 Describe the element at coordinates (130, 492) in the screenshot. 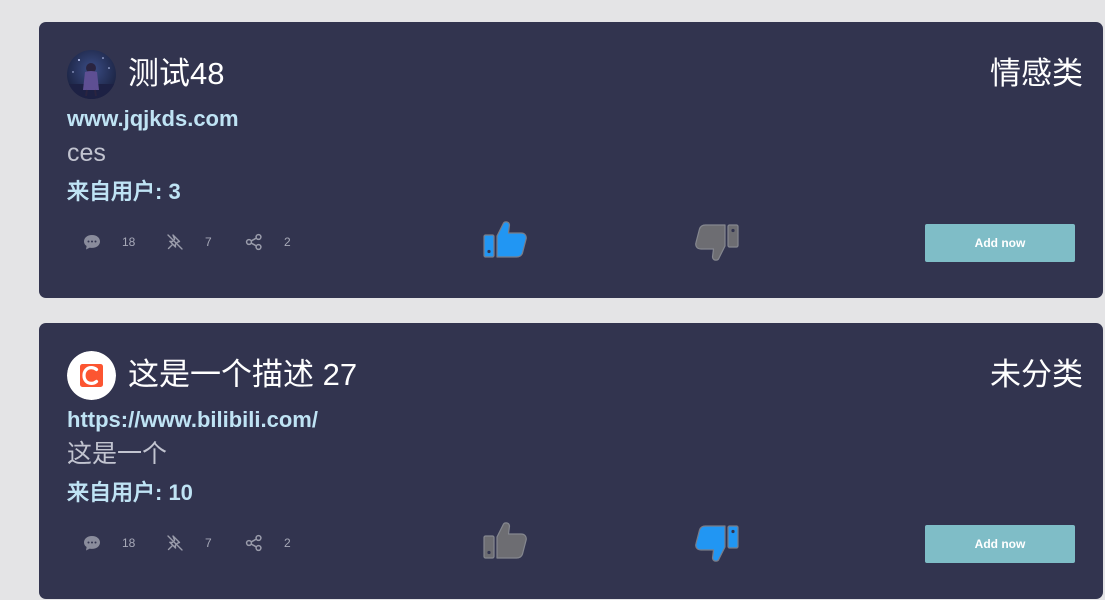

I see `from-user-label: 来自用户: 10` at that location.